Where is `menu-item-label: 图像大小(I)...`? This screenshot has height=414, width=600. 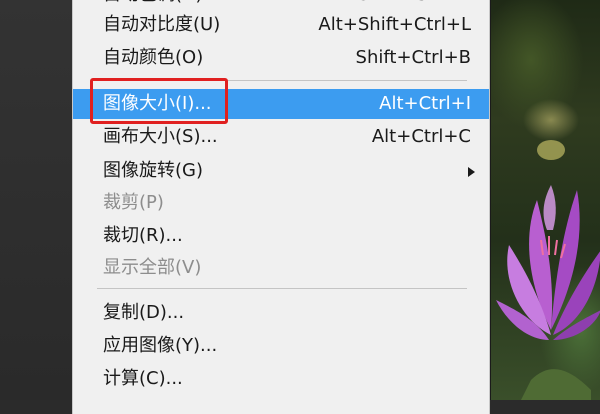
menu-item-label: 图像大小(I)... is located at coordinates (157, 103).